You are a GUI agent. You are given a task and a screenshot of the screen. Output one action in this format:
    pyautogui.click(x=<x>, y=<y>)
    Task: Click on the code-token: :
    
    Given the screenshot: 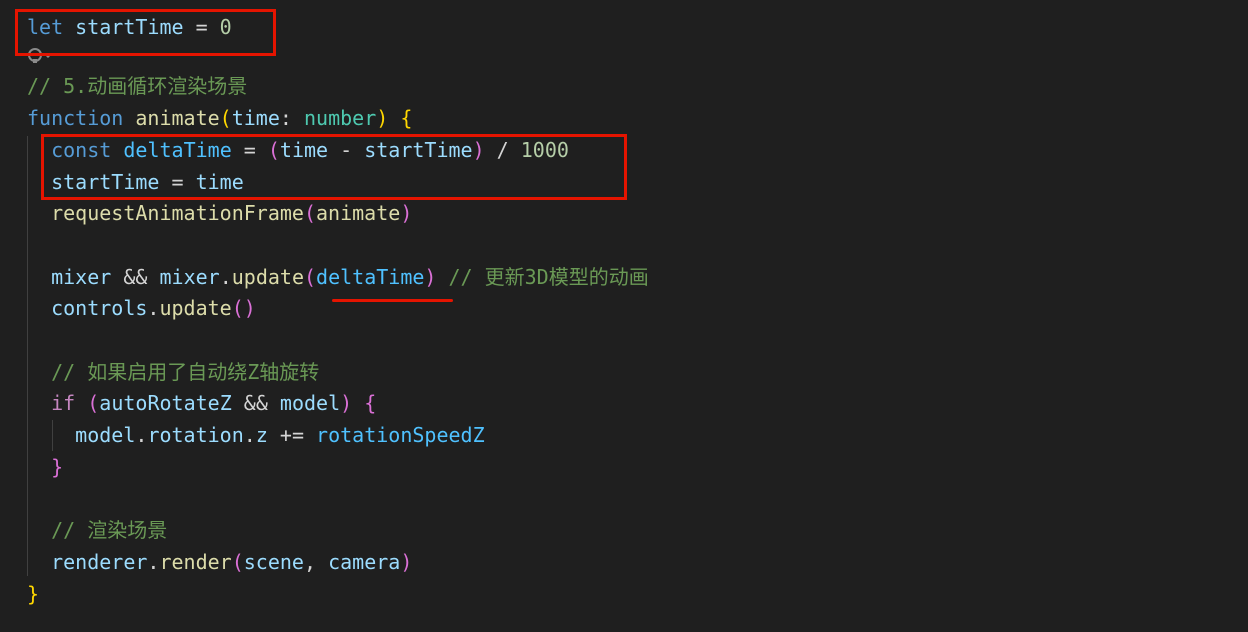 What is the action you would take?
    pyautogui.click(x=291, y=118)
    